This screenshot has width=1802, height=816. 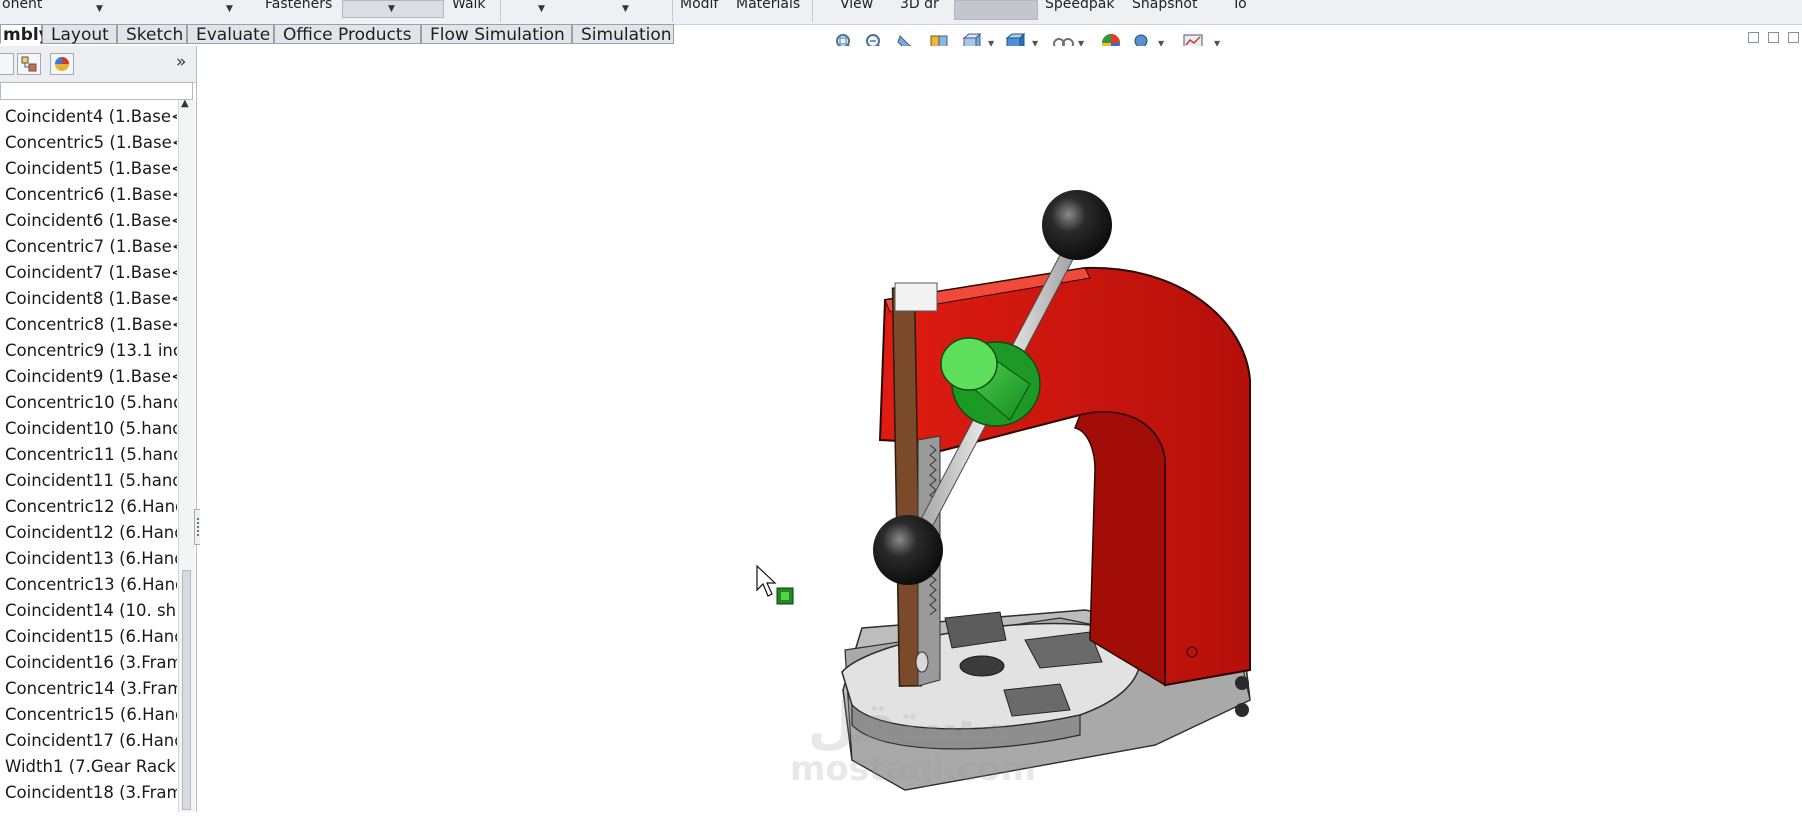 What do you see at coordinates (1793, 37) in the screenshot?
I see `window-extra-icon` at bounding box center [1793, 37].